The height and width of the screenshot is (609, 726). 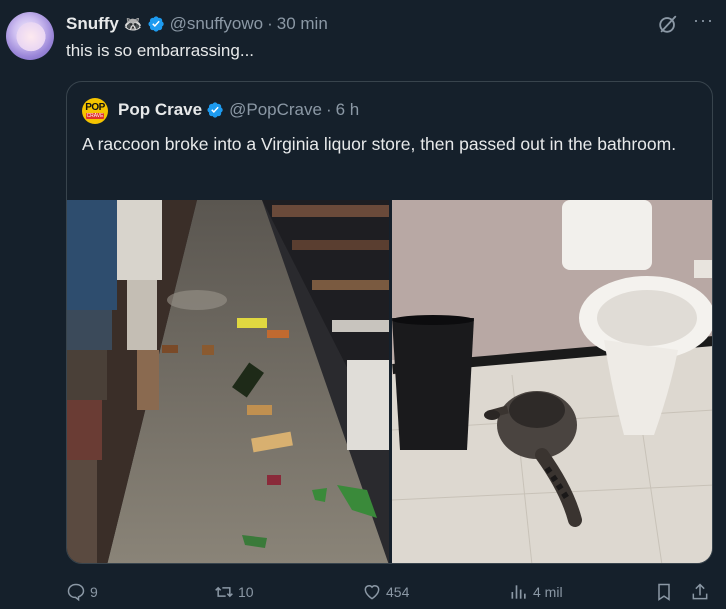 What do you see at coordinates (95, 107) in the screenshot?
I see `avatar-logo-text: POP` at bounding box center [95, 107].